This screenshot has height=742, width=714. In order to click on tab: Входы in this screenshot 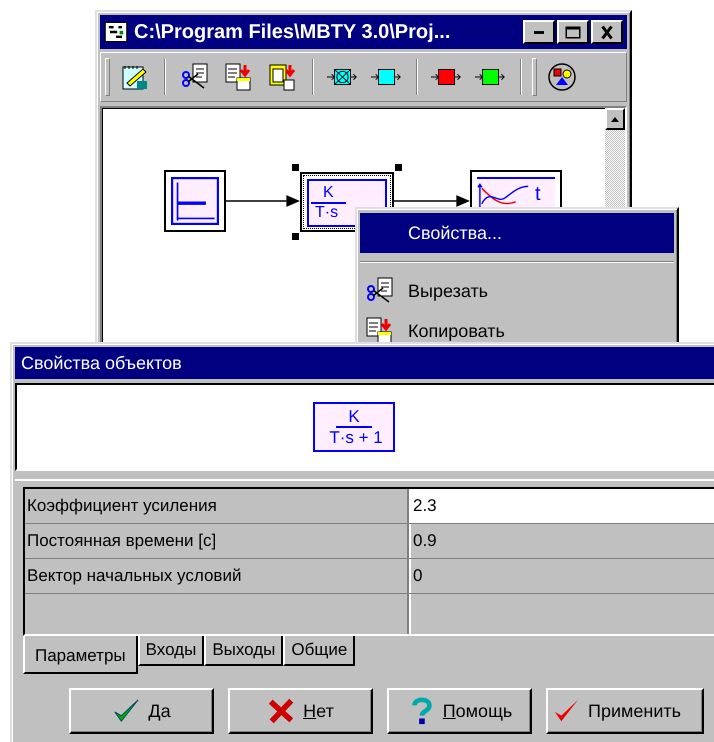, I will do `click(171, 651)`.